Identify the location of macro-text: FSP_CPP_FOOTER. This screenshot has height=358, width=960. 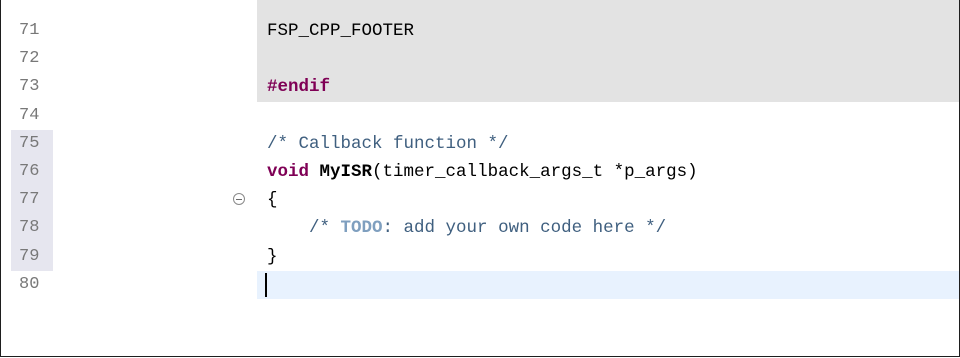
(341, 31).